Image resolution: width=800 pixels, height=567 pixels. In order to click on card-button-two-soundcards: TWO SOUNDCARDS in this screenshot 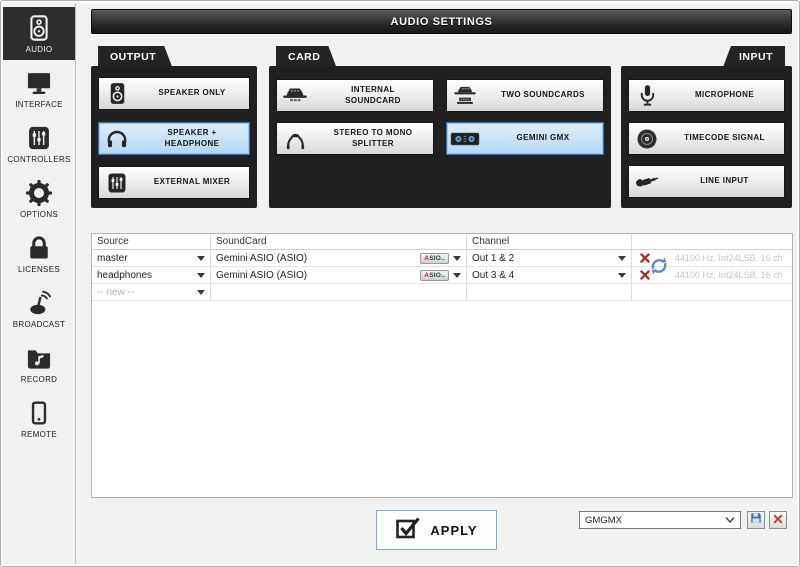, I will do `click(525, 95)`.